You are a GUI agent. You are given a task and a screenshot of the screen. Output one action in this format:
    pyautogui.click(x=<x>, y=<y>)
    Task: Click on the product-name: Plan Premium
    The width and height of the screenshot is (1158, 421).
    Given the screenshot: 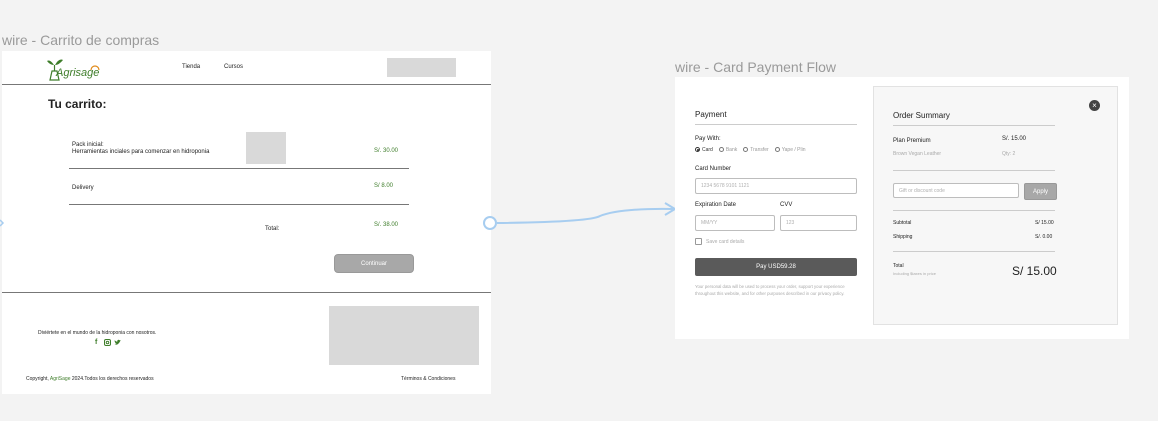 What is the action you would take?
    pyautogui.click(x=912, y=141)
    